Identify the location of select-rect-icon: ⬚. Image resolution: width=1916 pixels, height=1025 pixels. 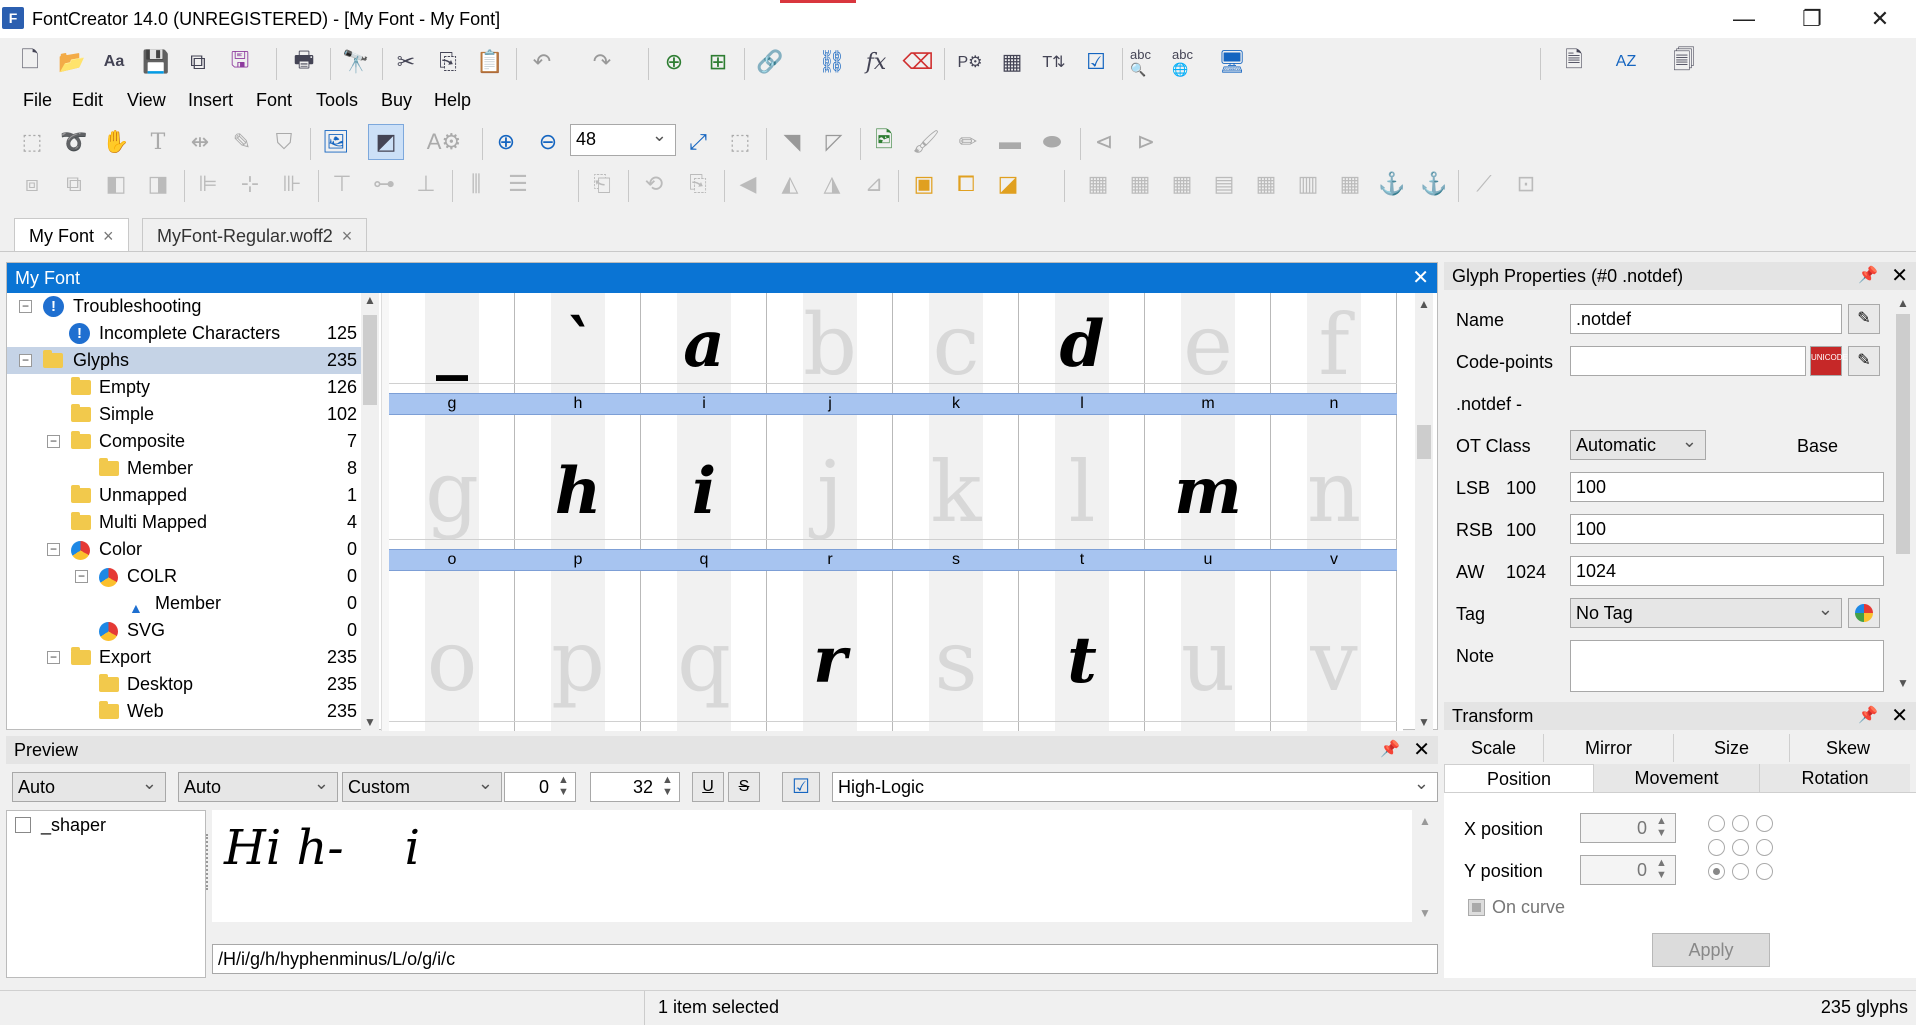
(32, 142).